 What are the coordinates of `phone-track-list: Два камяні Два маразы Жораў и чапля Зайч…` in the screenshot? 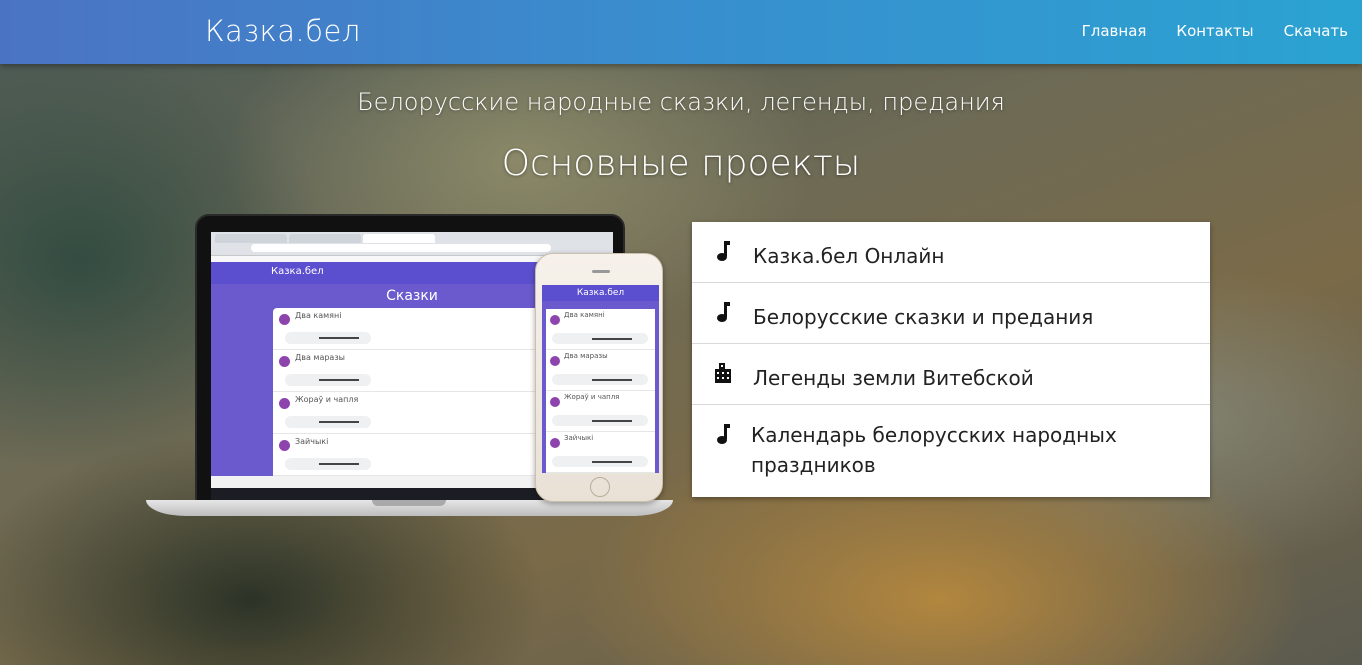 It's located at (600, 391).